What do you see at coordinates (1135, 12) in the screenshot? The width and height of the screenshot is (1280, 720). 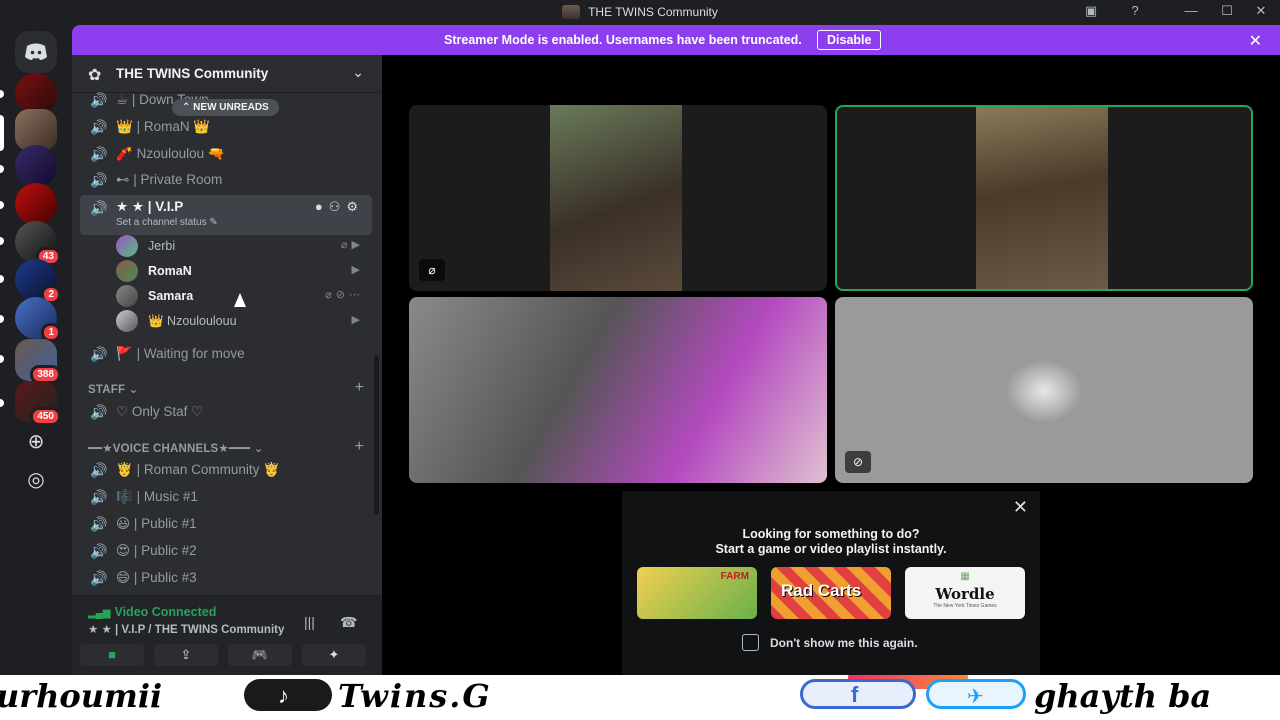 I see `help-icon: ?` at bounding box center [1135, 12].